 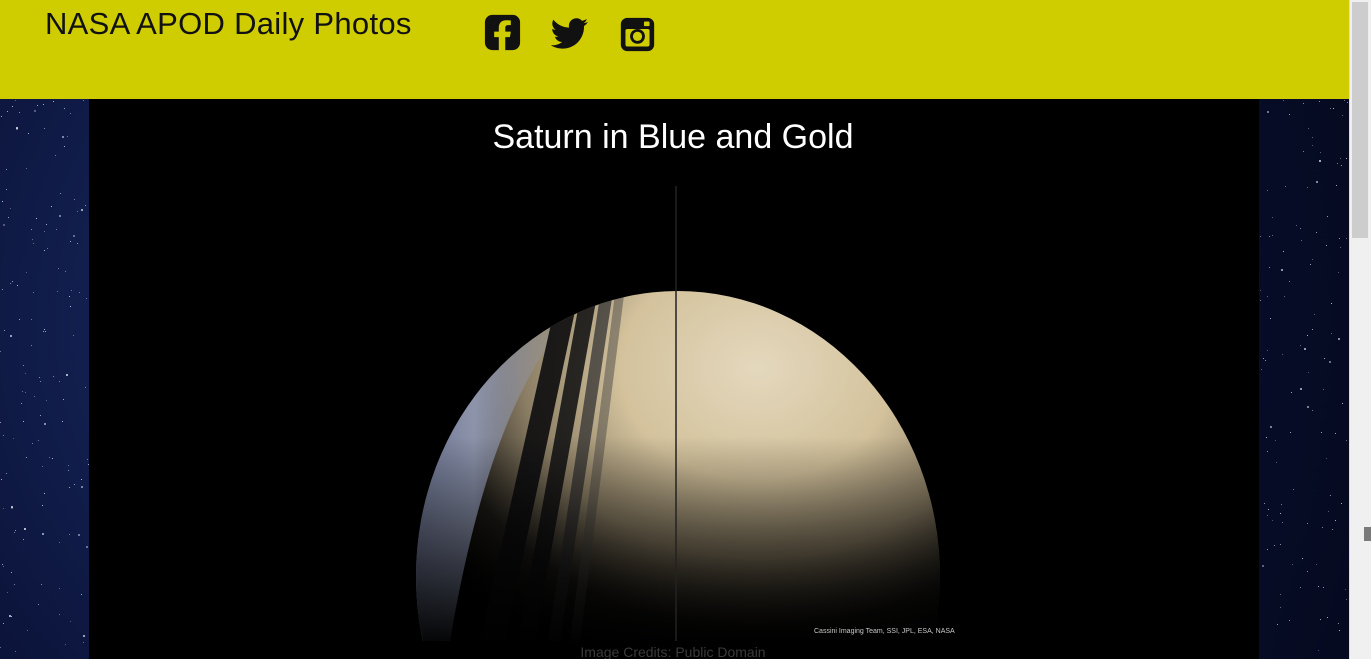 What do you see at coordinates (674, 49) in the screenshot?
I see `site-header: NASA APOD Daily Photos` at bounding box center [674, 49].